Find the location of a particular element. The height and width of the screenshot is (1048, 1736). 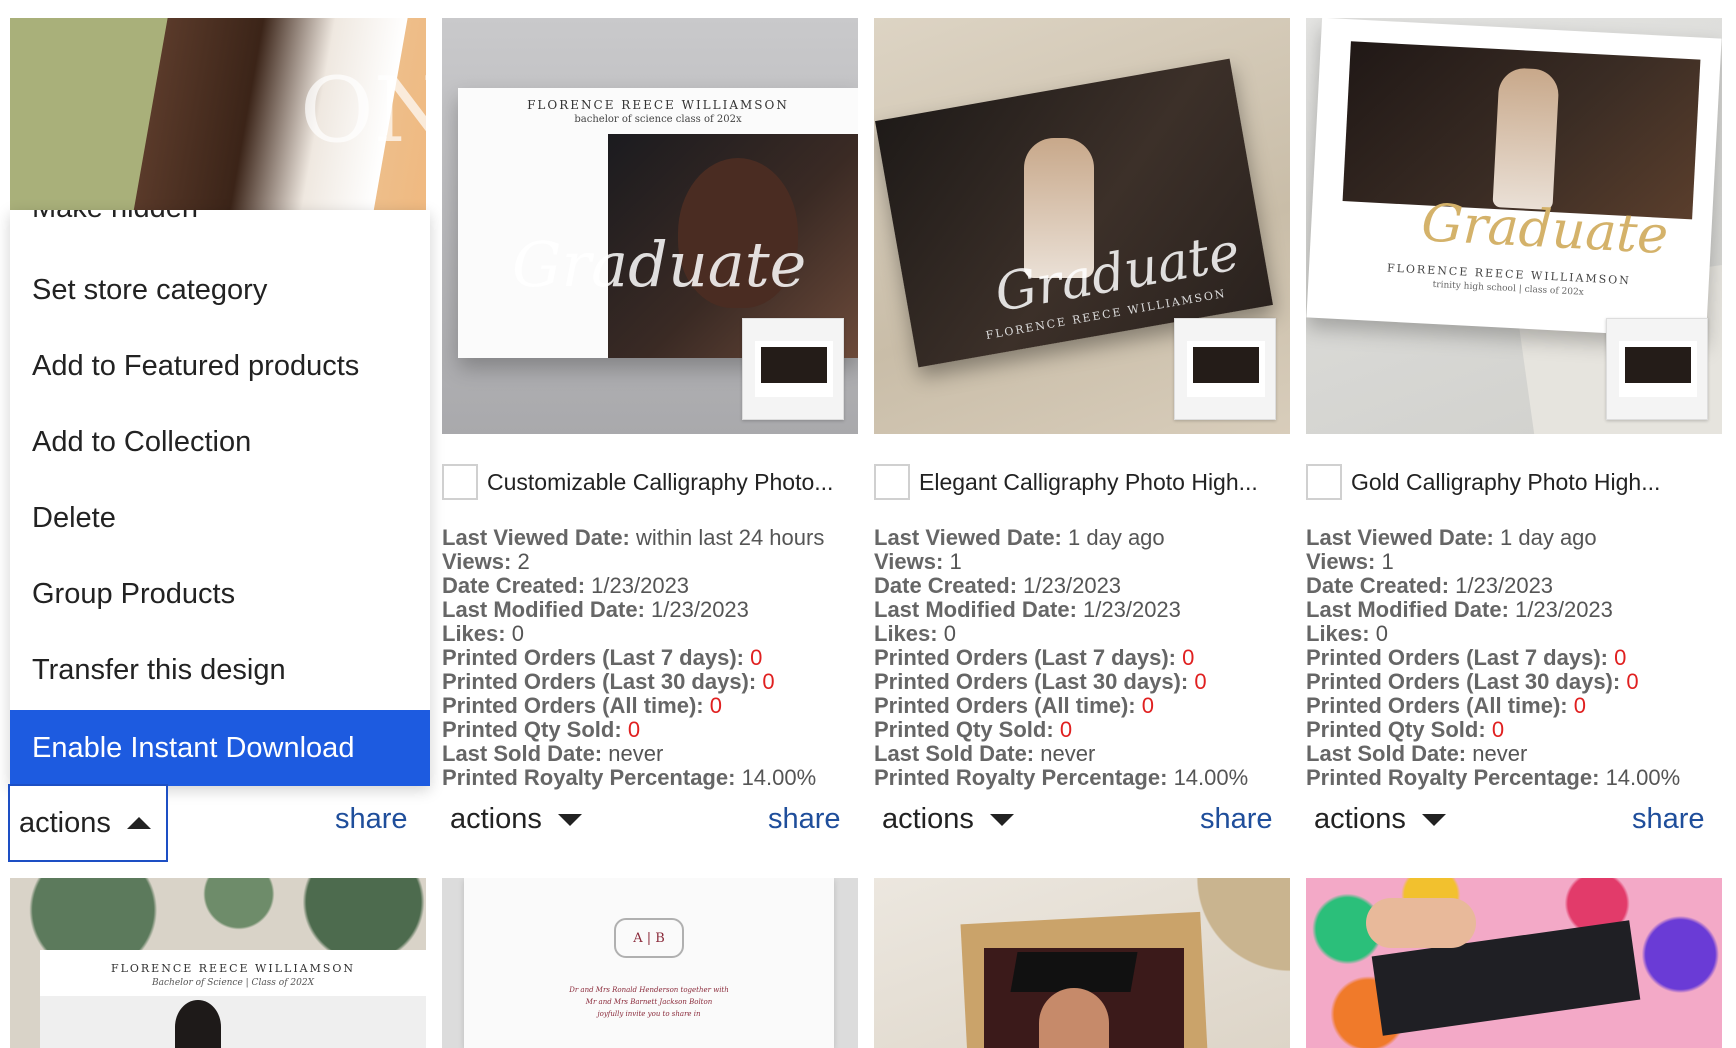

invite-line-2: Mr and Mrs Barnett Jackson Bolton is located at coordinates (649, 1002).